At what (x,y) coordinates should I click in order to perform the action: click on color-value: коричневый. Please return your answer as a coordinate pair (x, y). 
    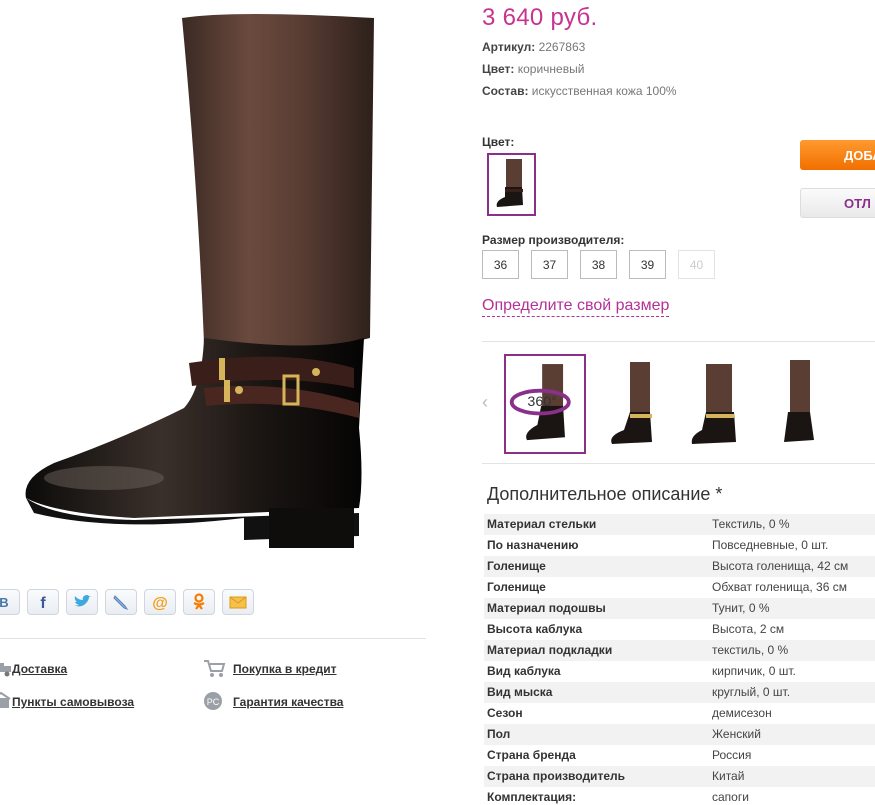
    Looking at the image, I should click on (551, 69).